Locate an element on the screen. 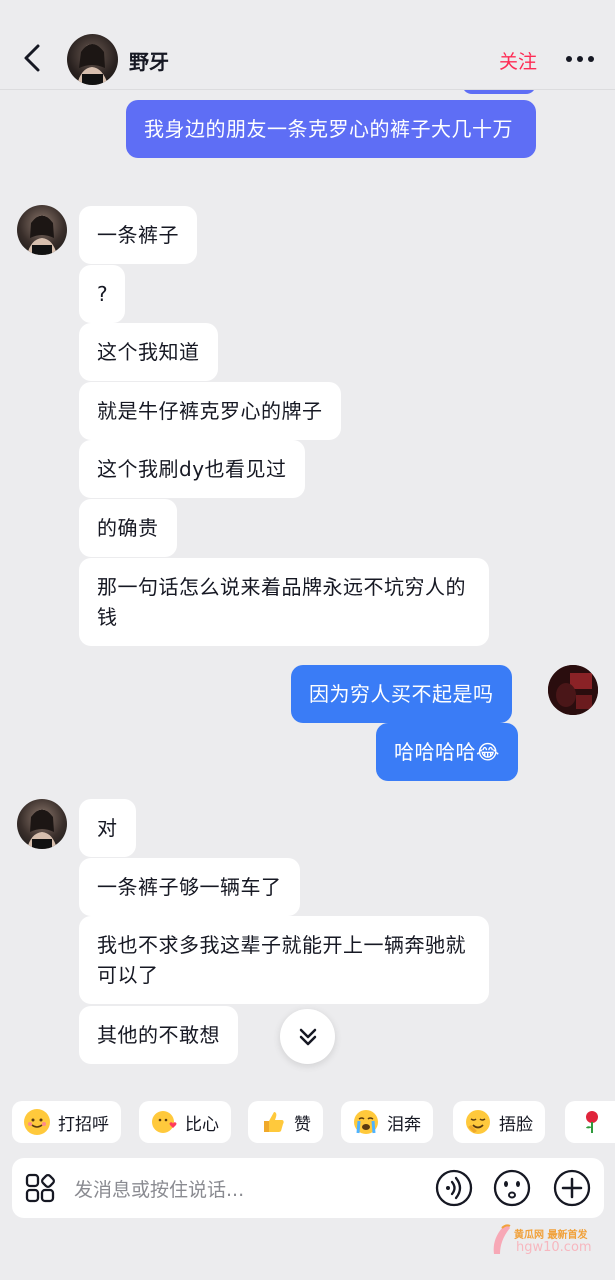 The image size is (615, 1280). incoming-message: 这个我知道 is located at coordinates (148, 352).